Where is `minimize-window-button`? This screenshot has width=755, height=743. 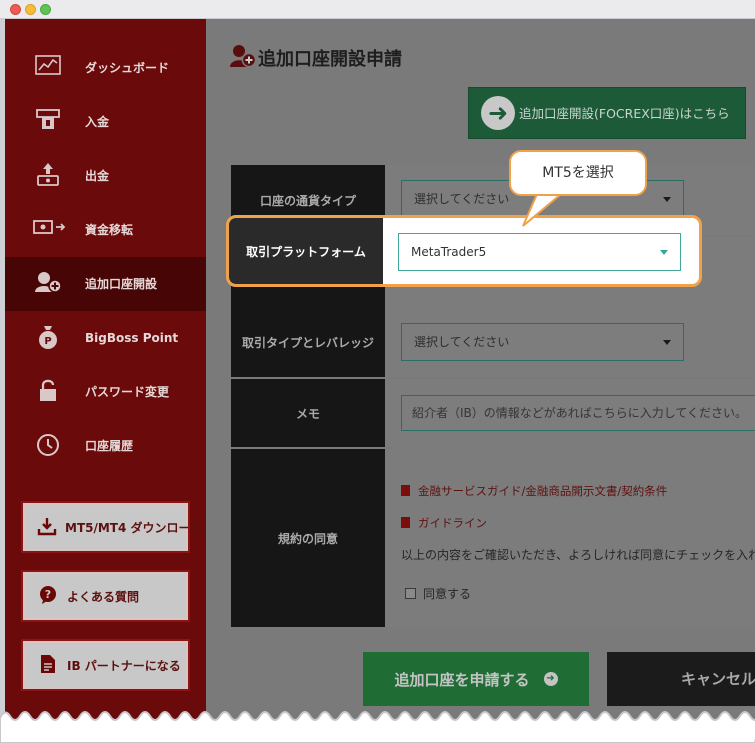 minimize-window-button is located at coordinates (30, 9).